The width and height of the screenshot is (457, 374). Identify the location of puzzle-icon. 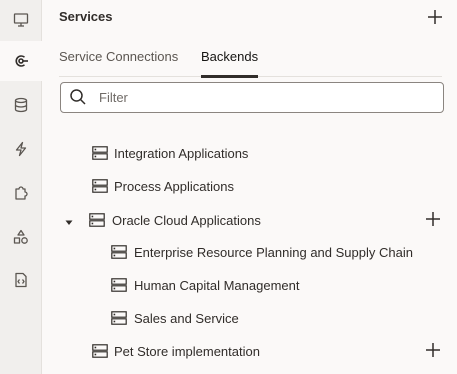
(20, 193).